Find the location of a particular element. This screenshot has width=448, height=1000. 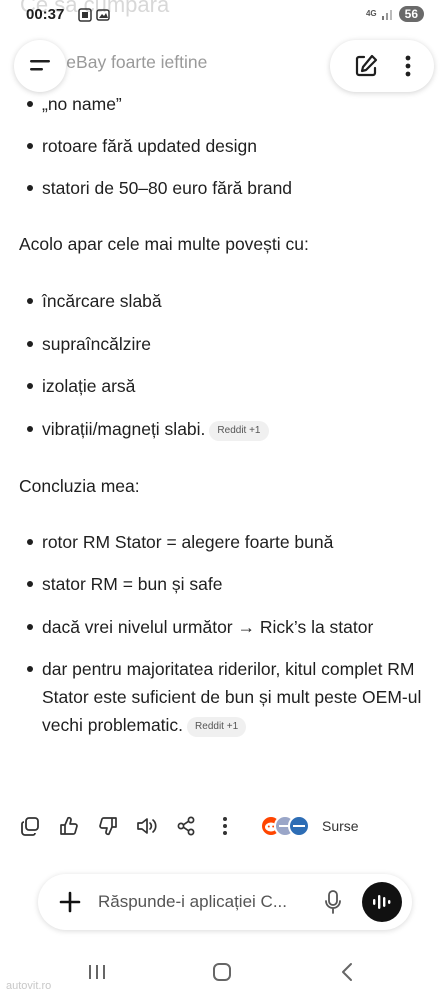

recent-apps-button is located at coordinates (97, 972).